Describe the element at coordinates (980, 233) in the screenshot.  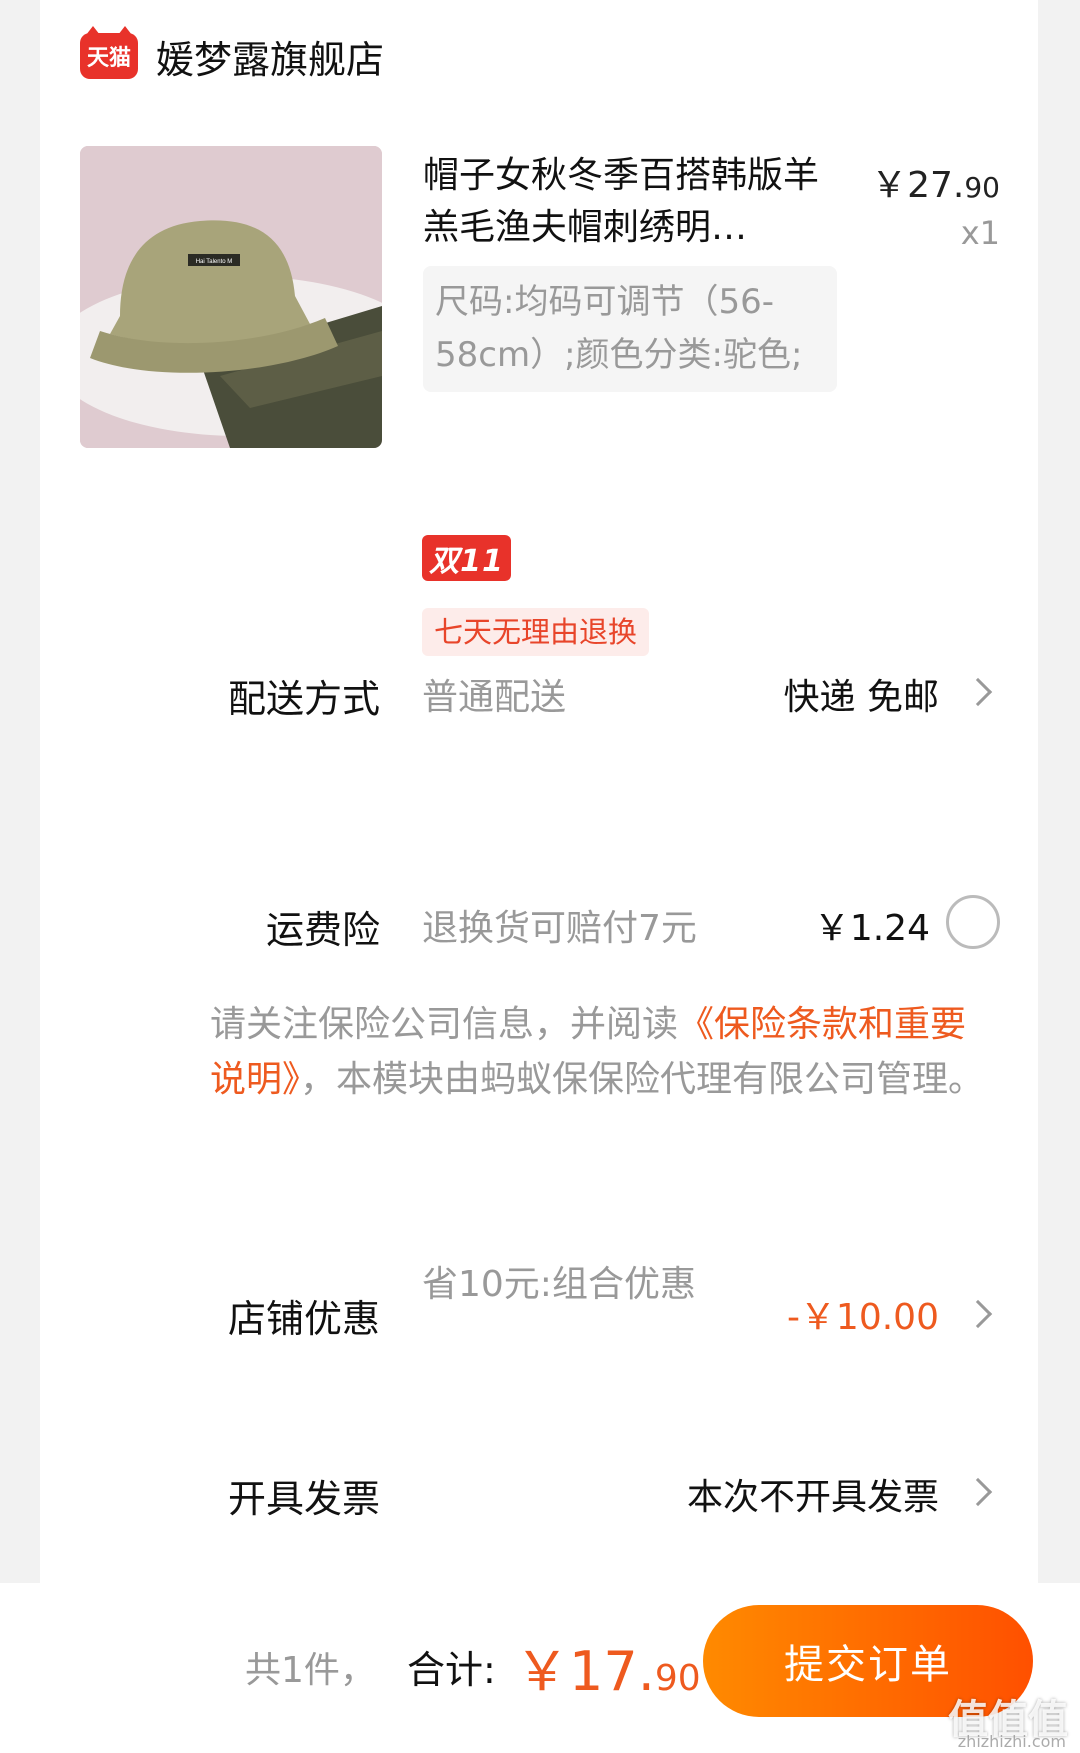
I see `product-quantity: x1` at that location.